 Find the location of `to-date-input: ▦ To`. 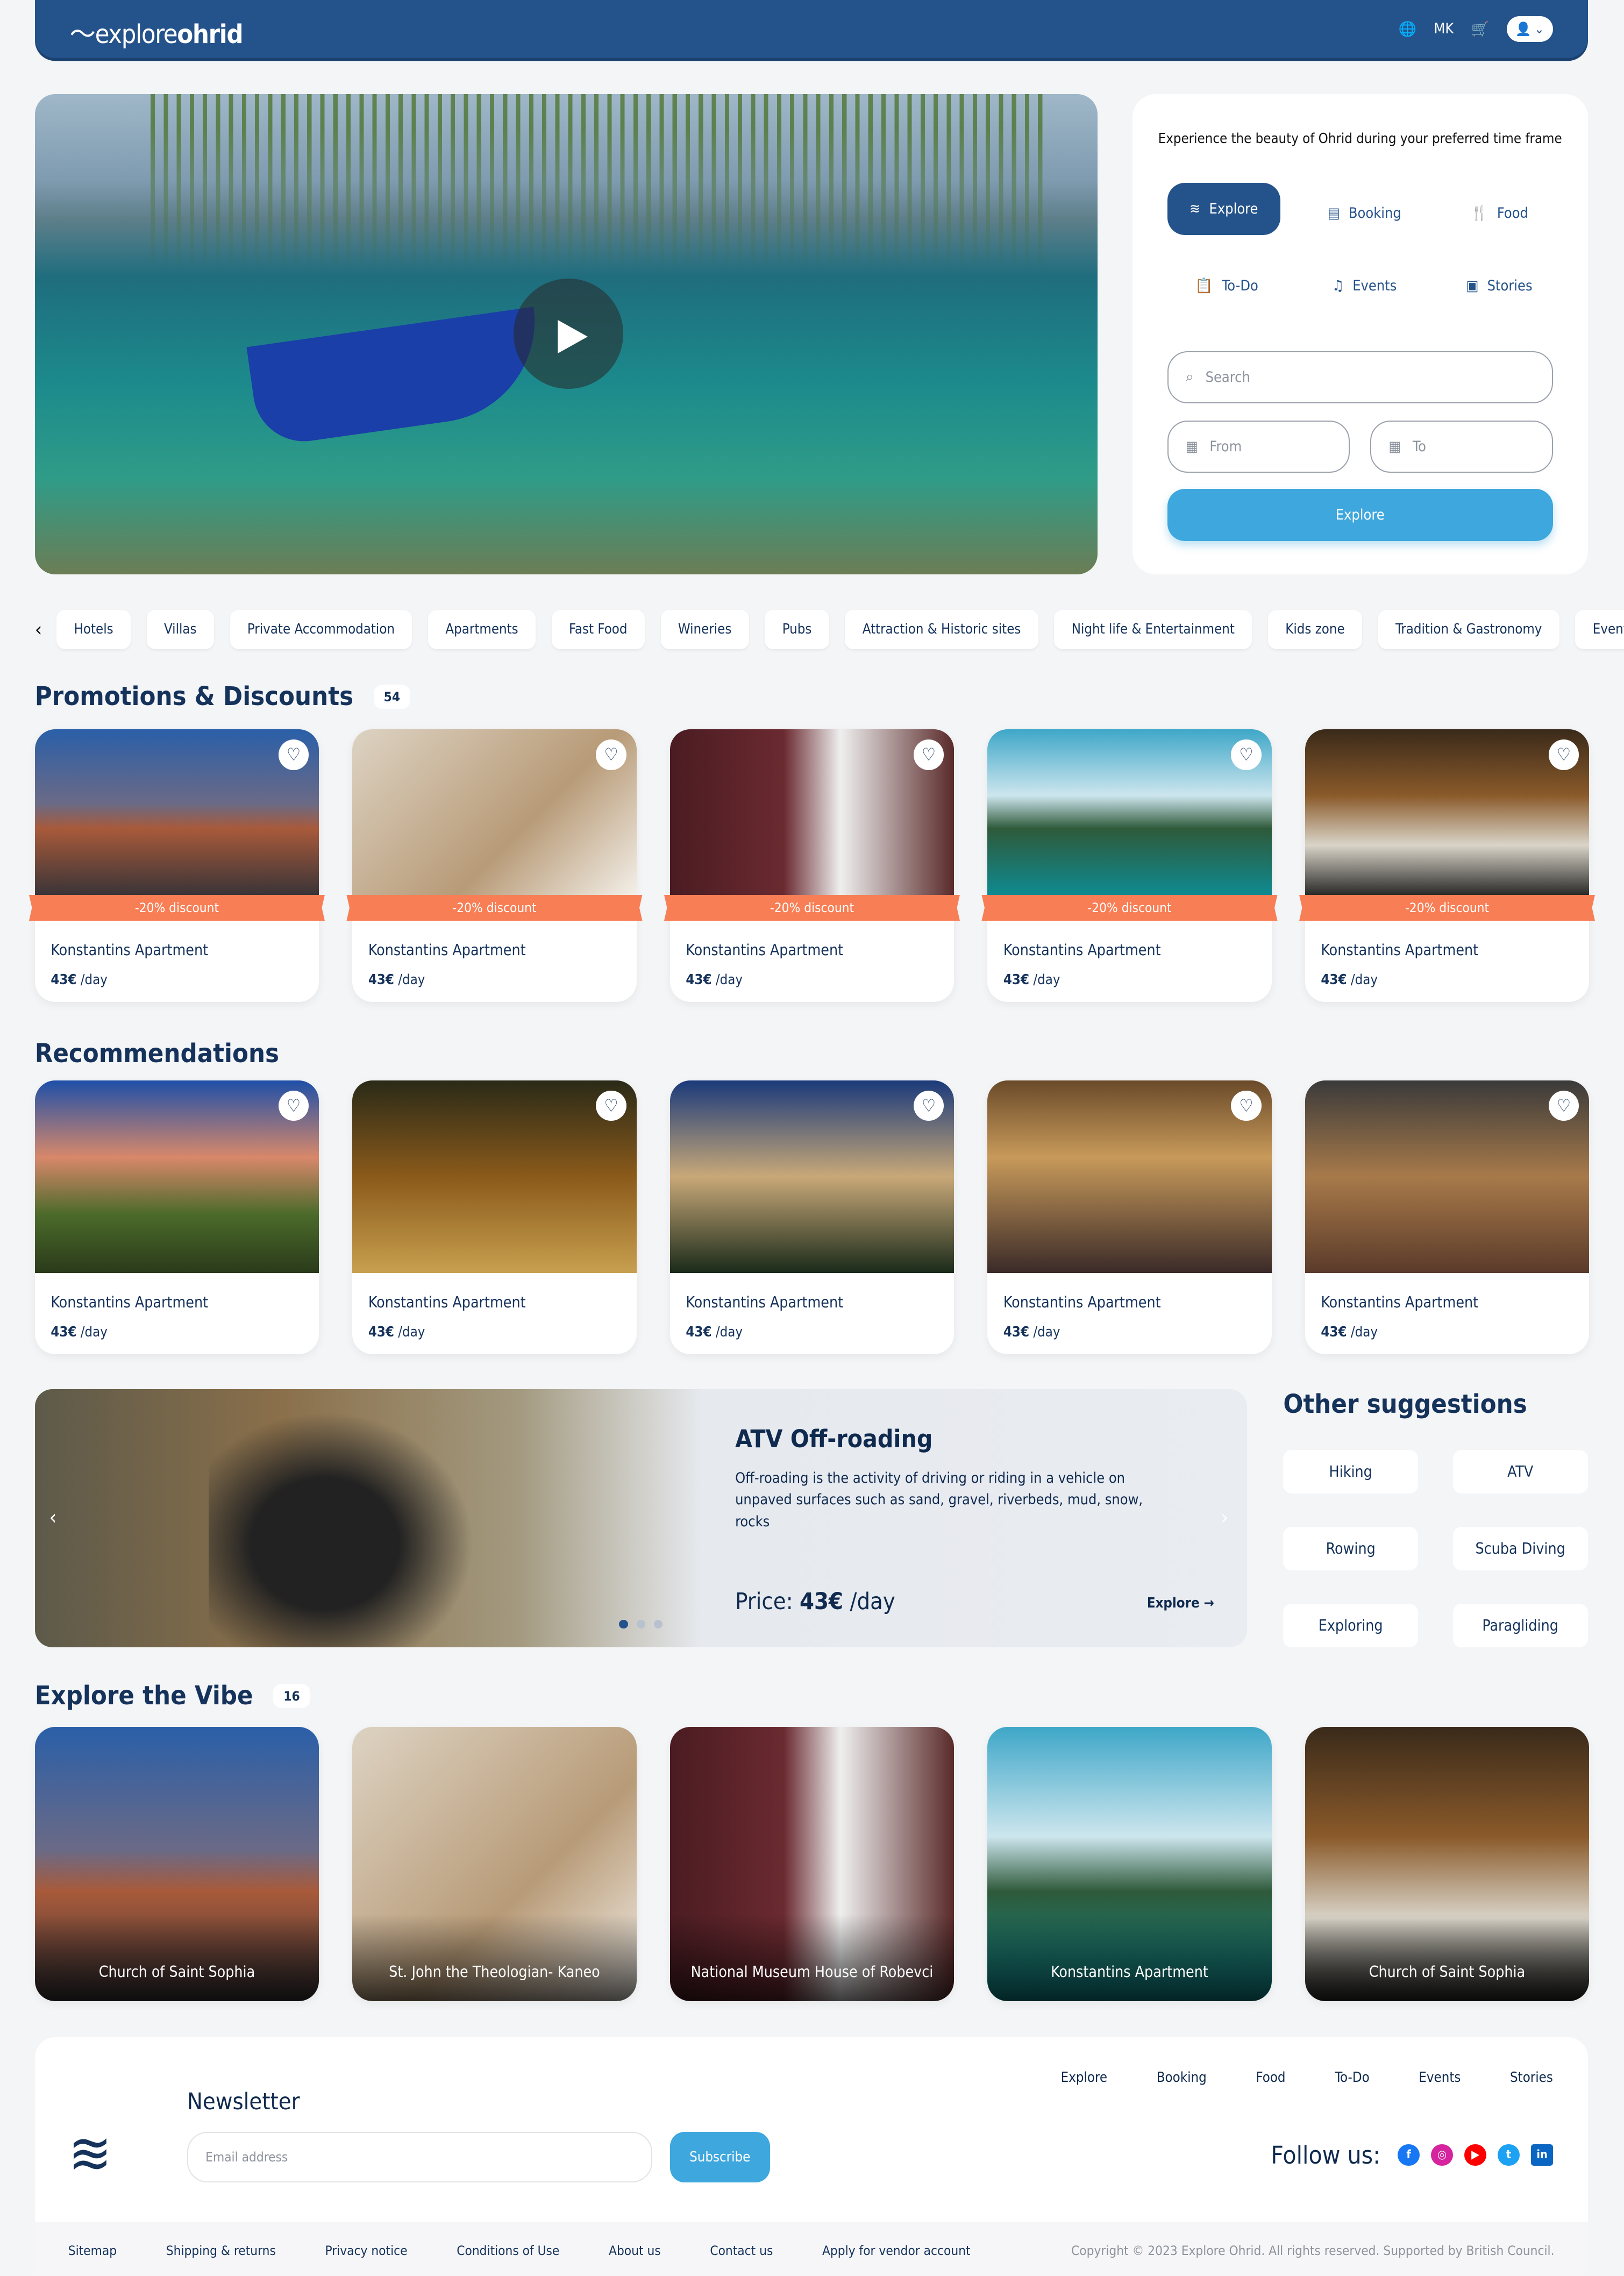

to-date-input: ▦ To is located at coordinates (1461, 446).